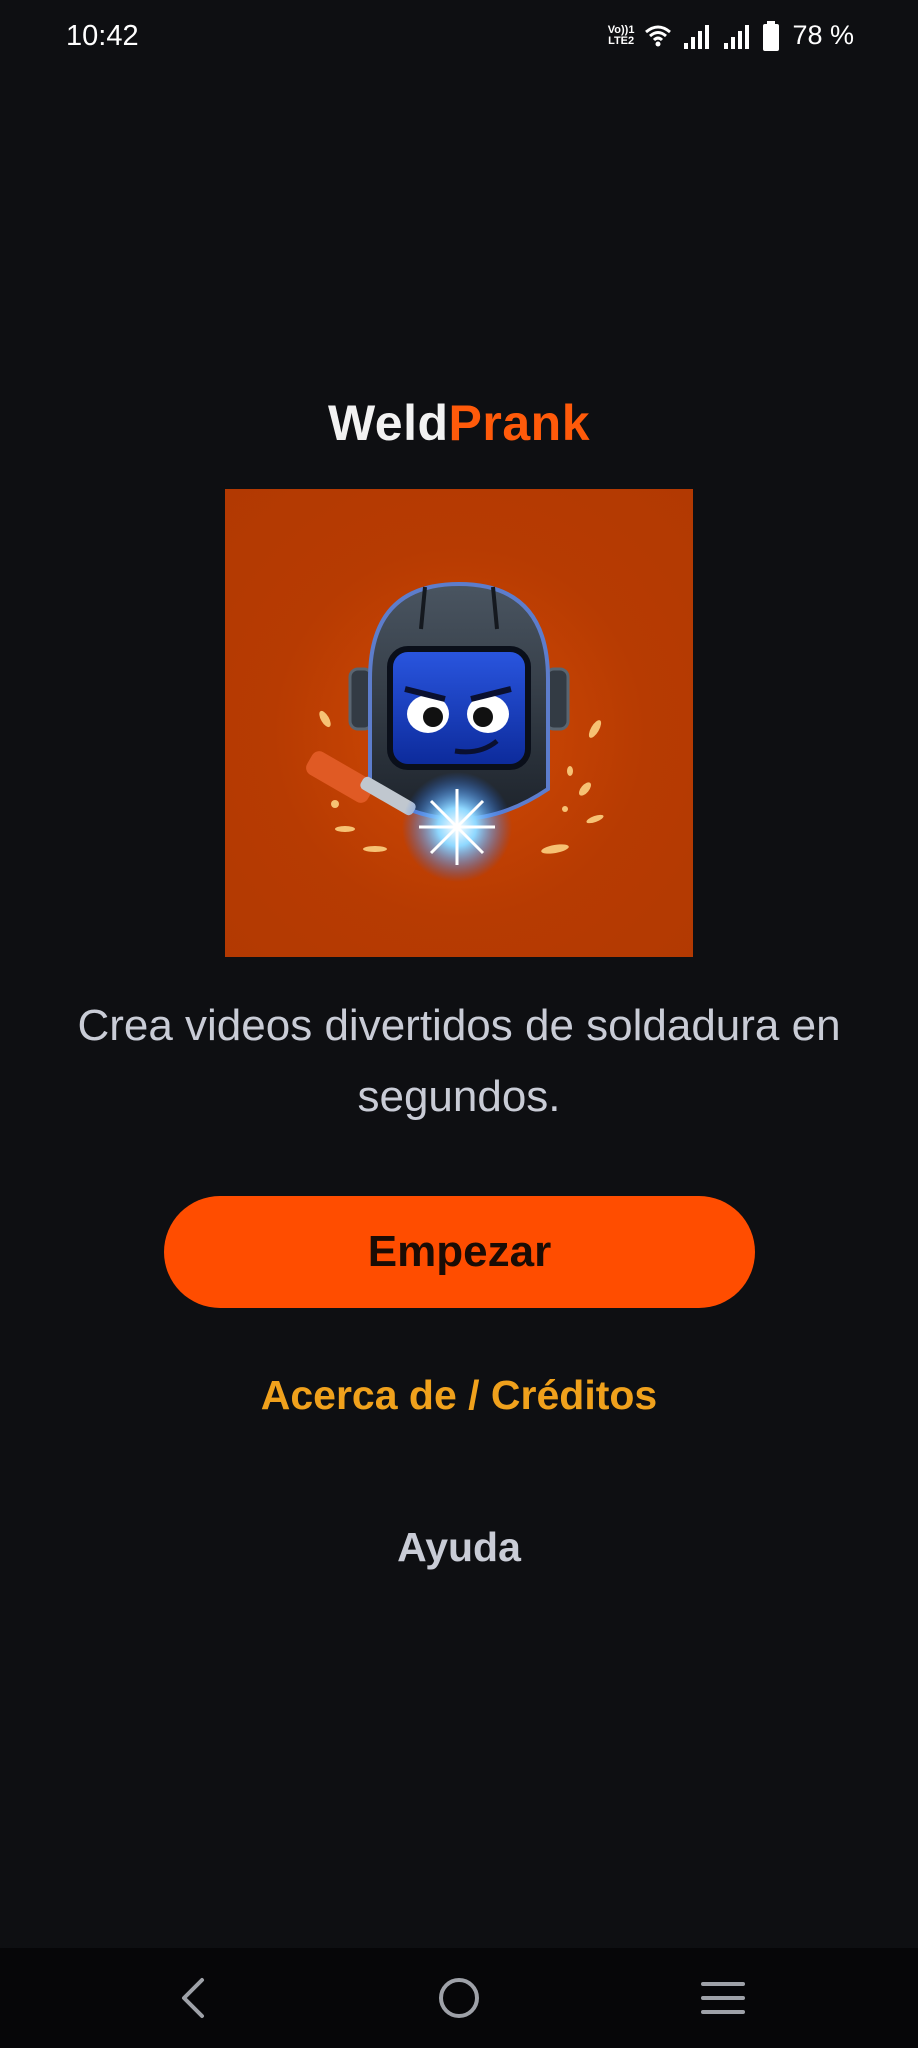  I want to click on volte-icon: Vo))1 LTE2, so click(621, 35).